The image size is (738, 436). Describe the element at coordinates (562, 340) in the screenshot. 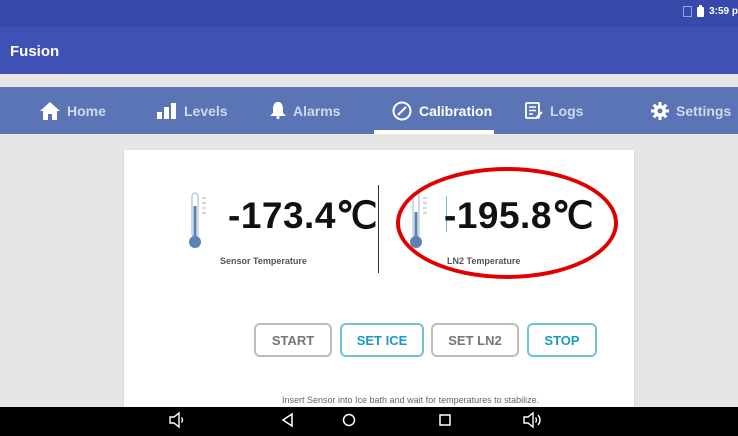

I see `stop-button: STOP` at that location.